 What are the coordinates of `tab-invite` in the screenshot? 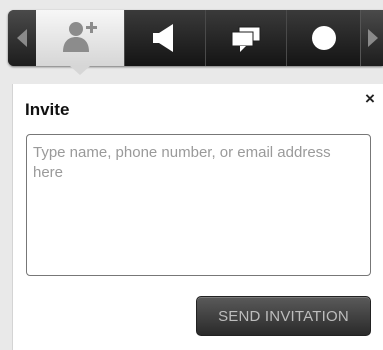 It's located at (80, 38).